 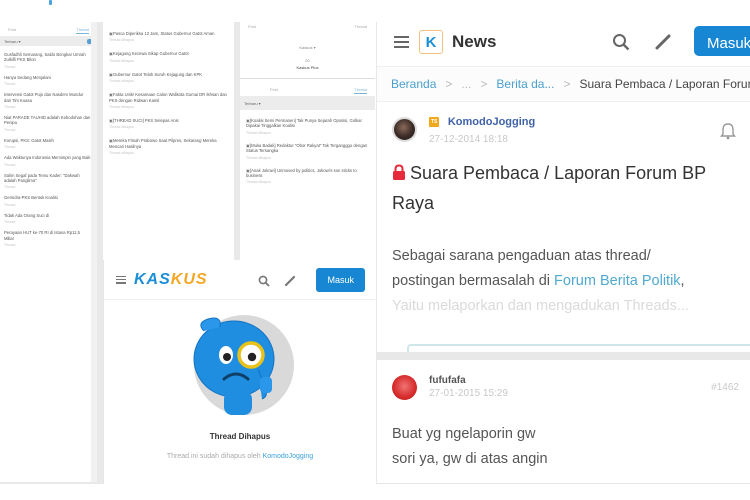 I want to click on thread-title: Tidak Ada Orang Suci di, so click(x=47, y=215).